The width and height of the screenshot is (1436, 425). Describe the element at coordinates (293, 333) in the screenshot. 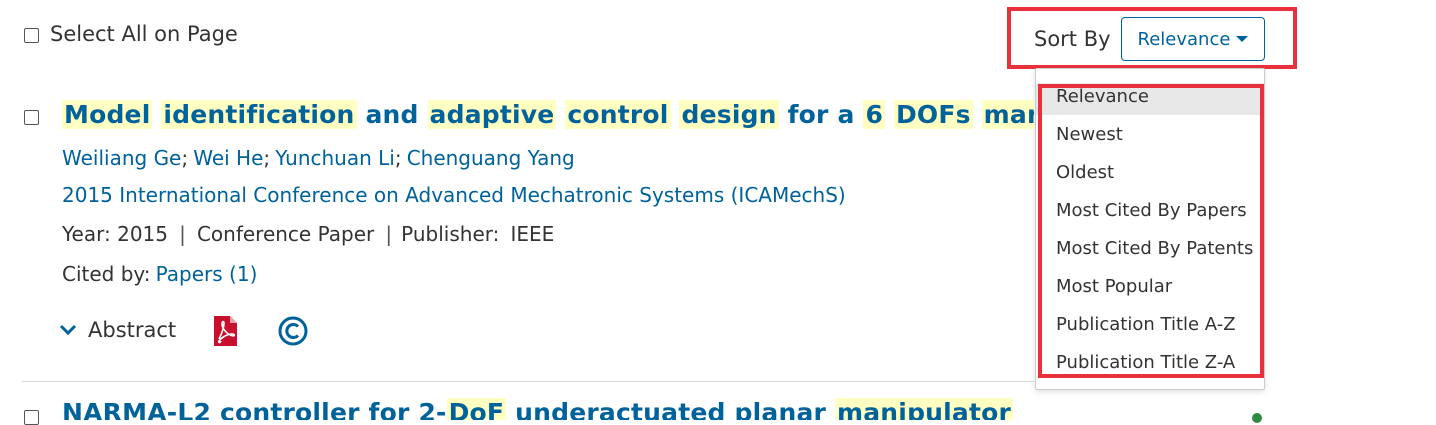

I see `copyright-icon` at that location.